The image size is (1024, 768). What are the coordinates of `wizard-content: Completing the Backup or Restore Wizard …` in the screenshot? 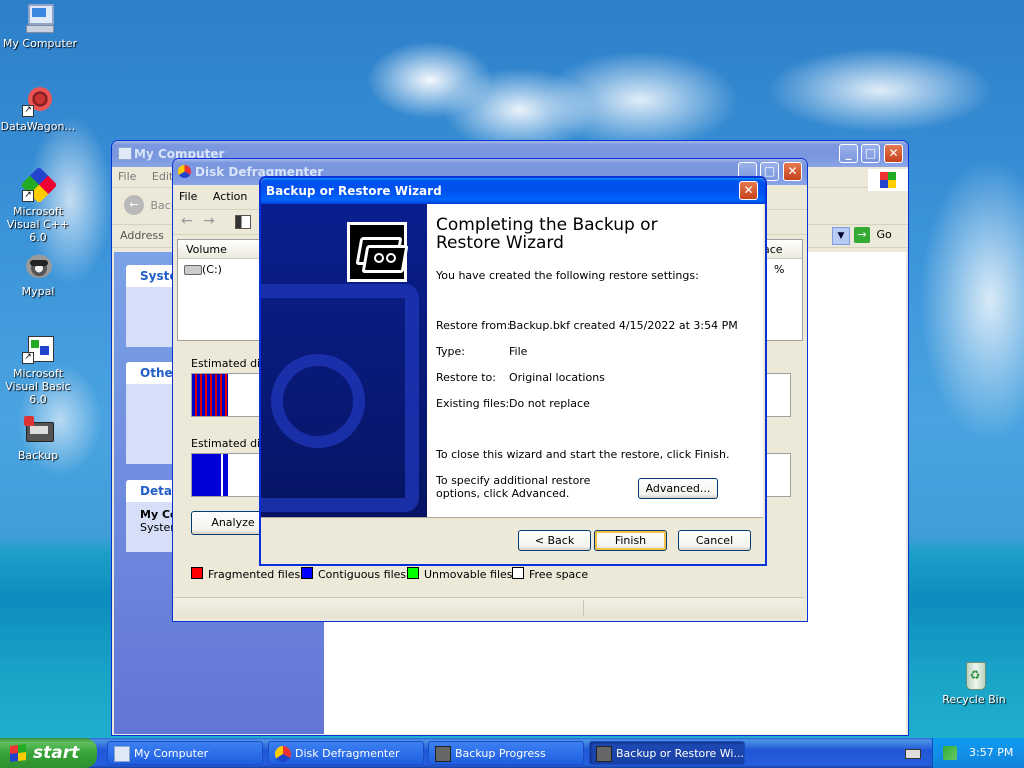 It's located at (595, 360).